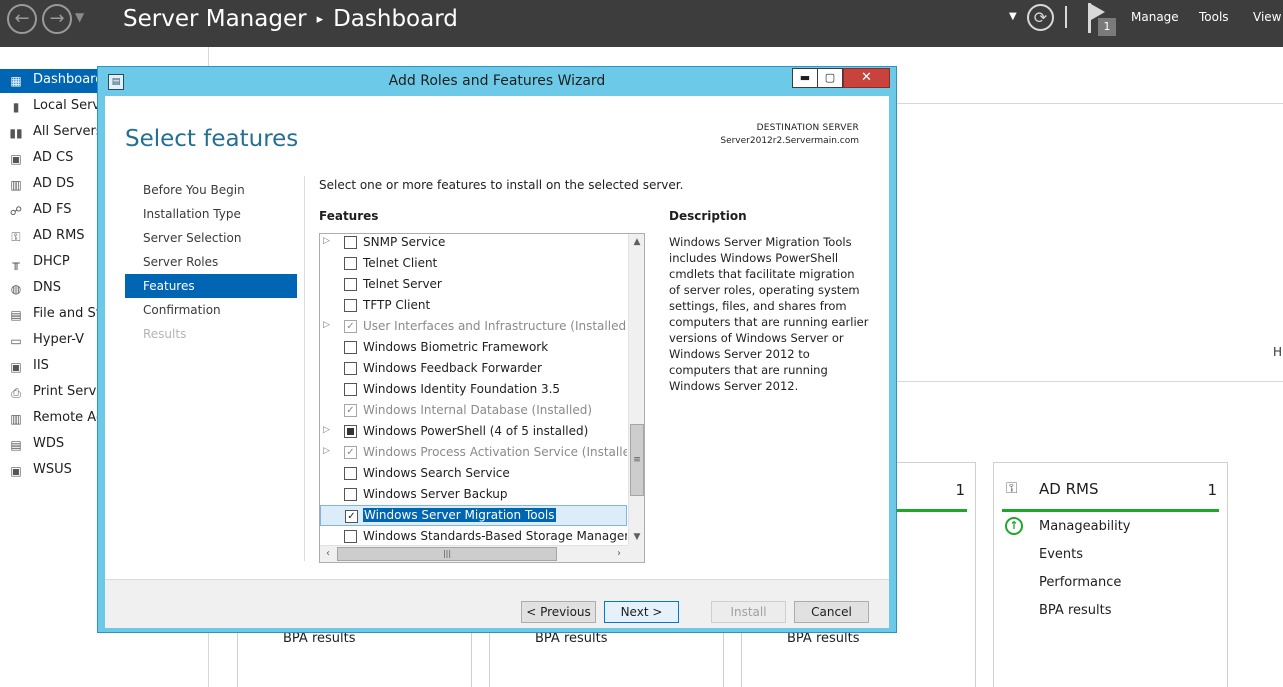 The image size is (1283, 687). Describe the element at coordinates (16, 367) in the screenshot. I see `iis-icon: ▣` at that location.